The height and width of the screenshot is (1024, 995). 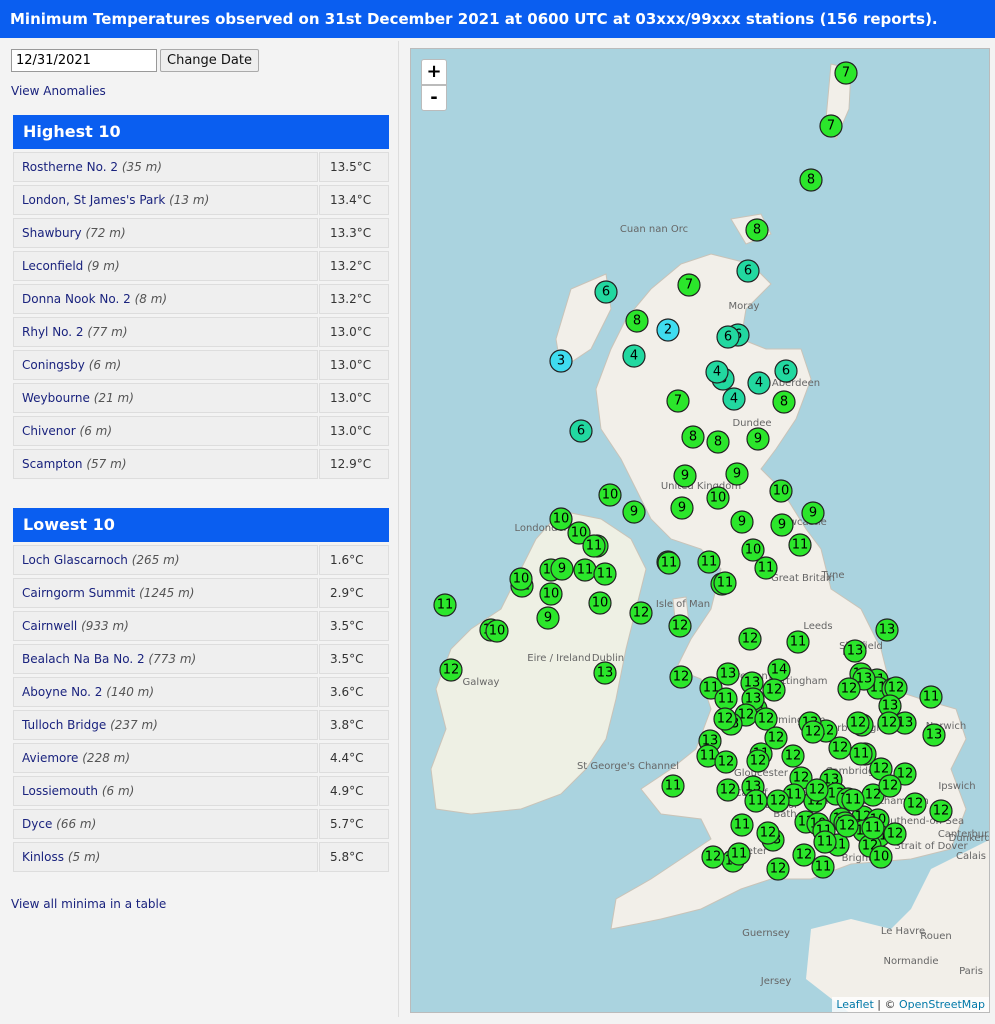 What do you see at coordinates (52, 266) in the screenshot?
I see `station-name: Leconfield` at bounding box center [52, 266].